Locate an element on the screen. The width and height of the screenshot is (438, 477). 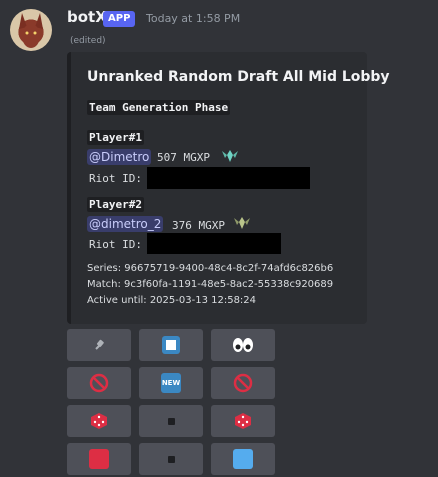
blue-square-icon is located at coordinates (243, 459).